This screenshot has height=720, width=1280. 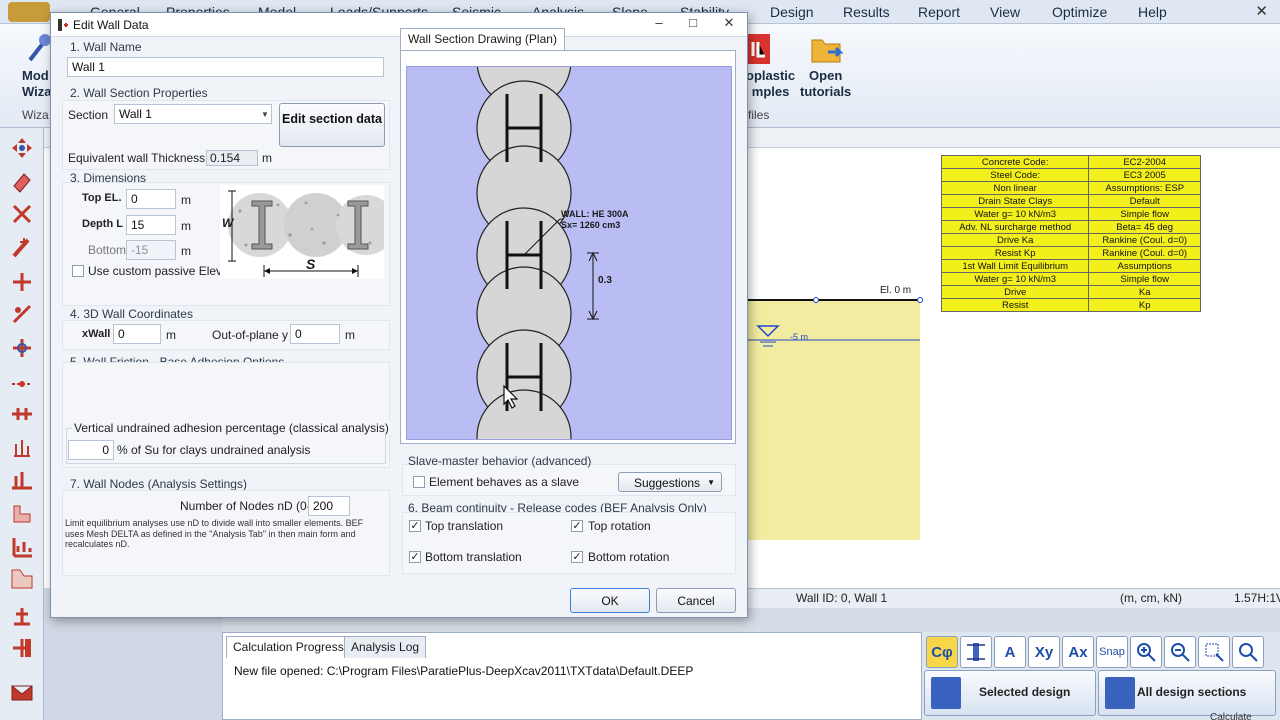 What do you see at coordinates (102, 224) in the screenshot?
I see `depth-label: Depth L` at bounding box center [102, 224].